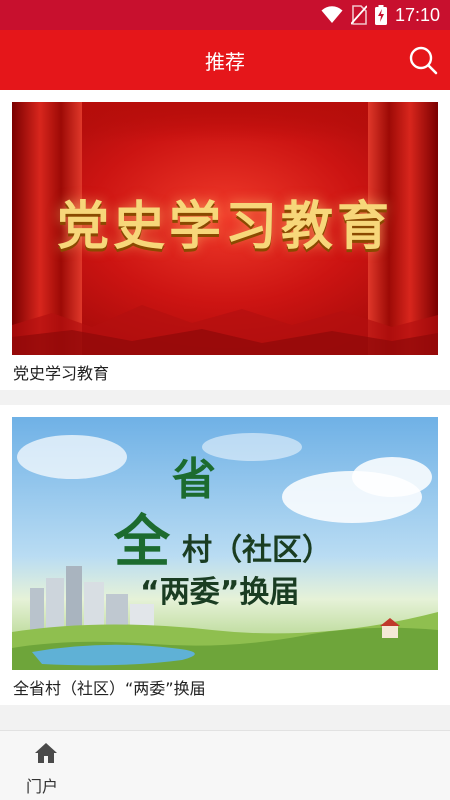 The width and height of the screenshot is (450, 800). I want to click on home-icon, so click(46, 753).